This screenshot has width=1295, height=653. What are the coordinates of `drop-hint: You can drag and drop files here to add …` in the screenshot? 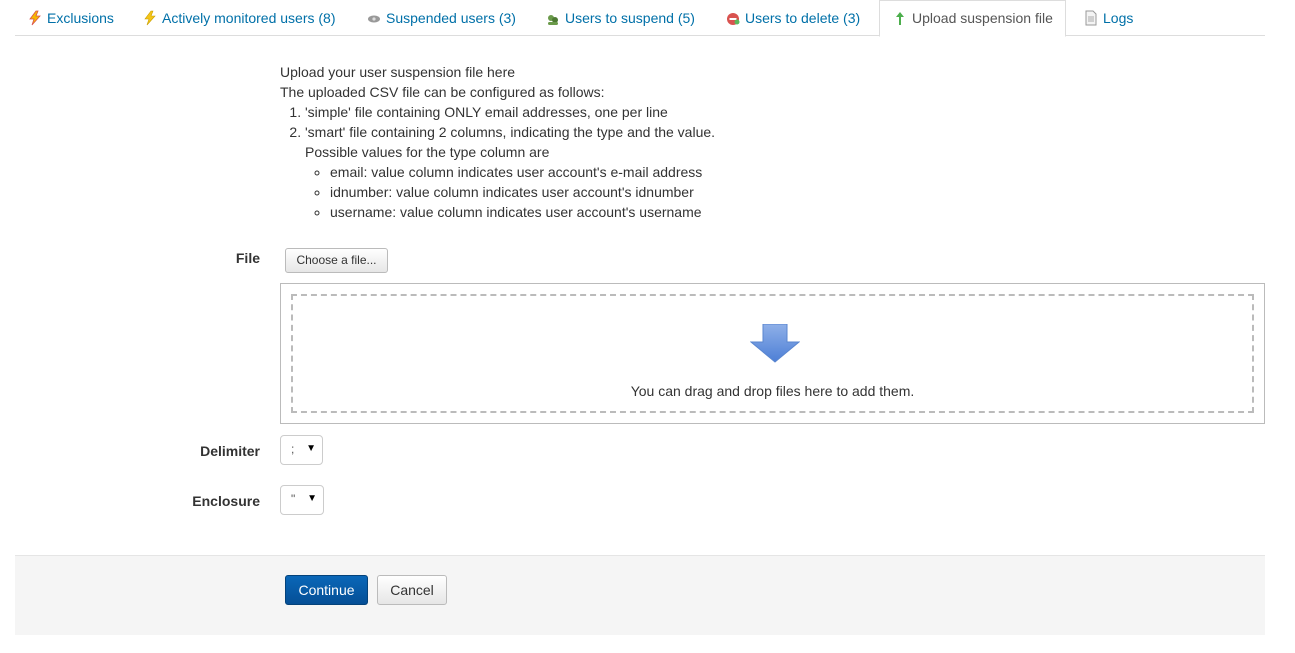 It's located at (772, 391).